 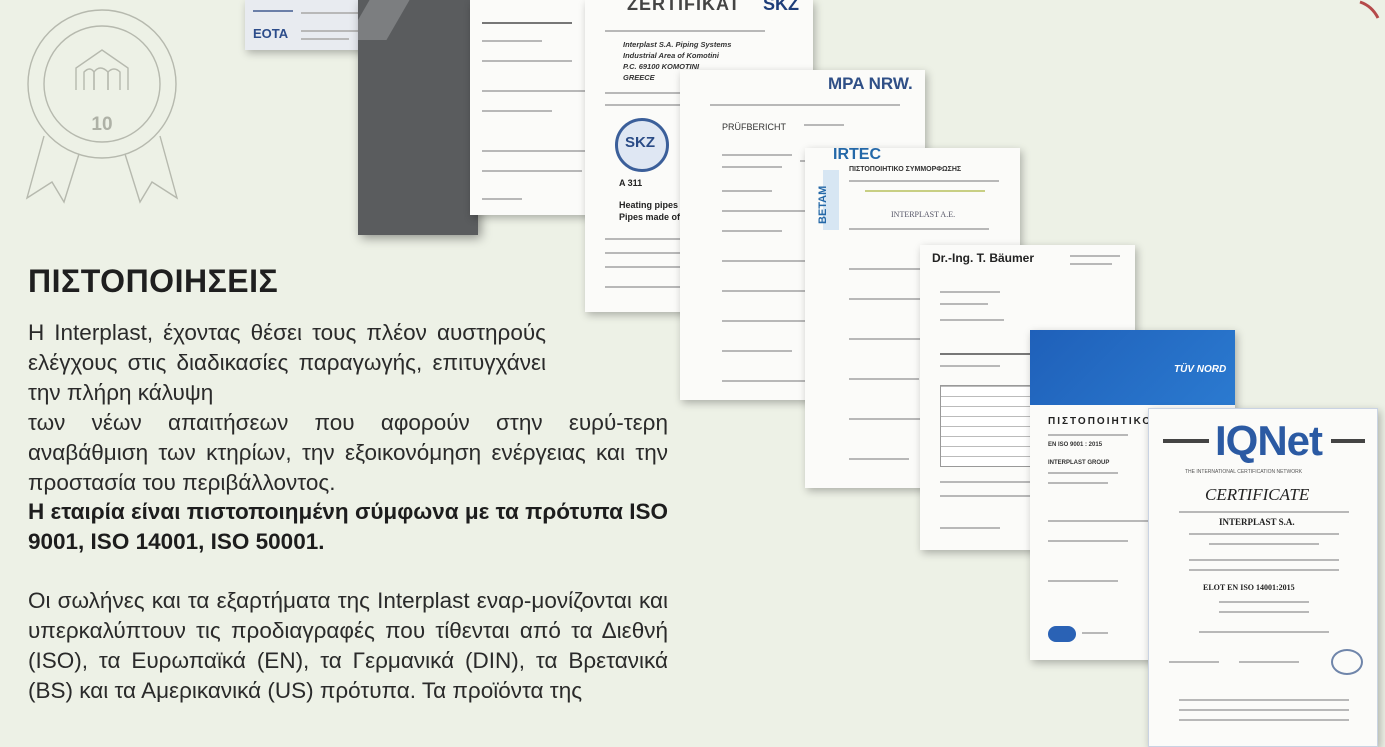 What do you see at coordinates (307, 25) in the screenshot?
I see `eota-certificate: EOTA` at bounding box center [307, 25].